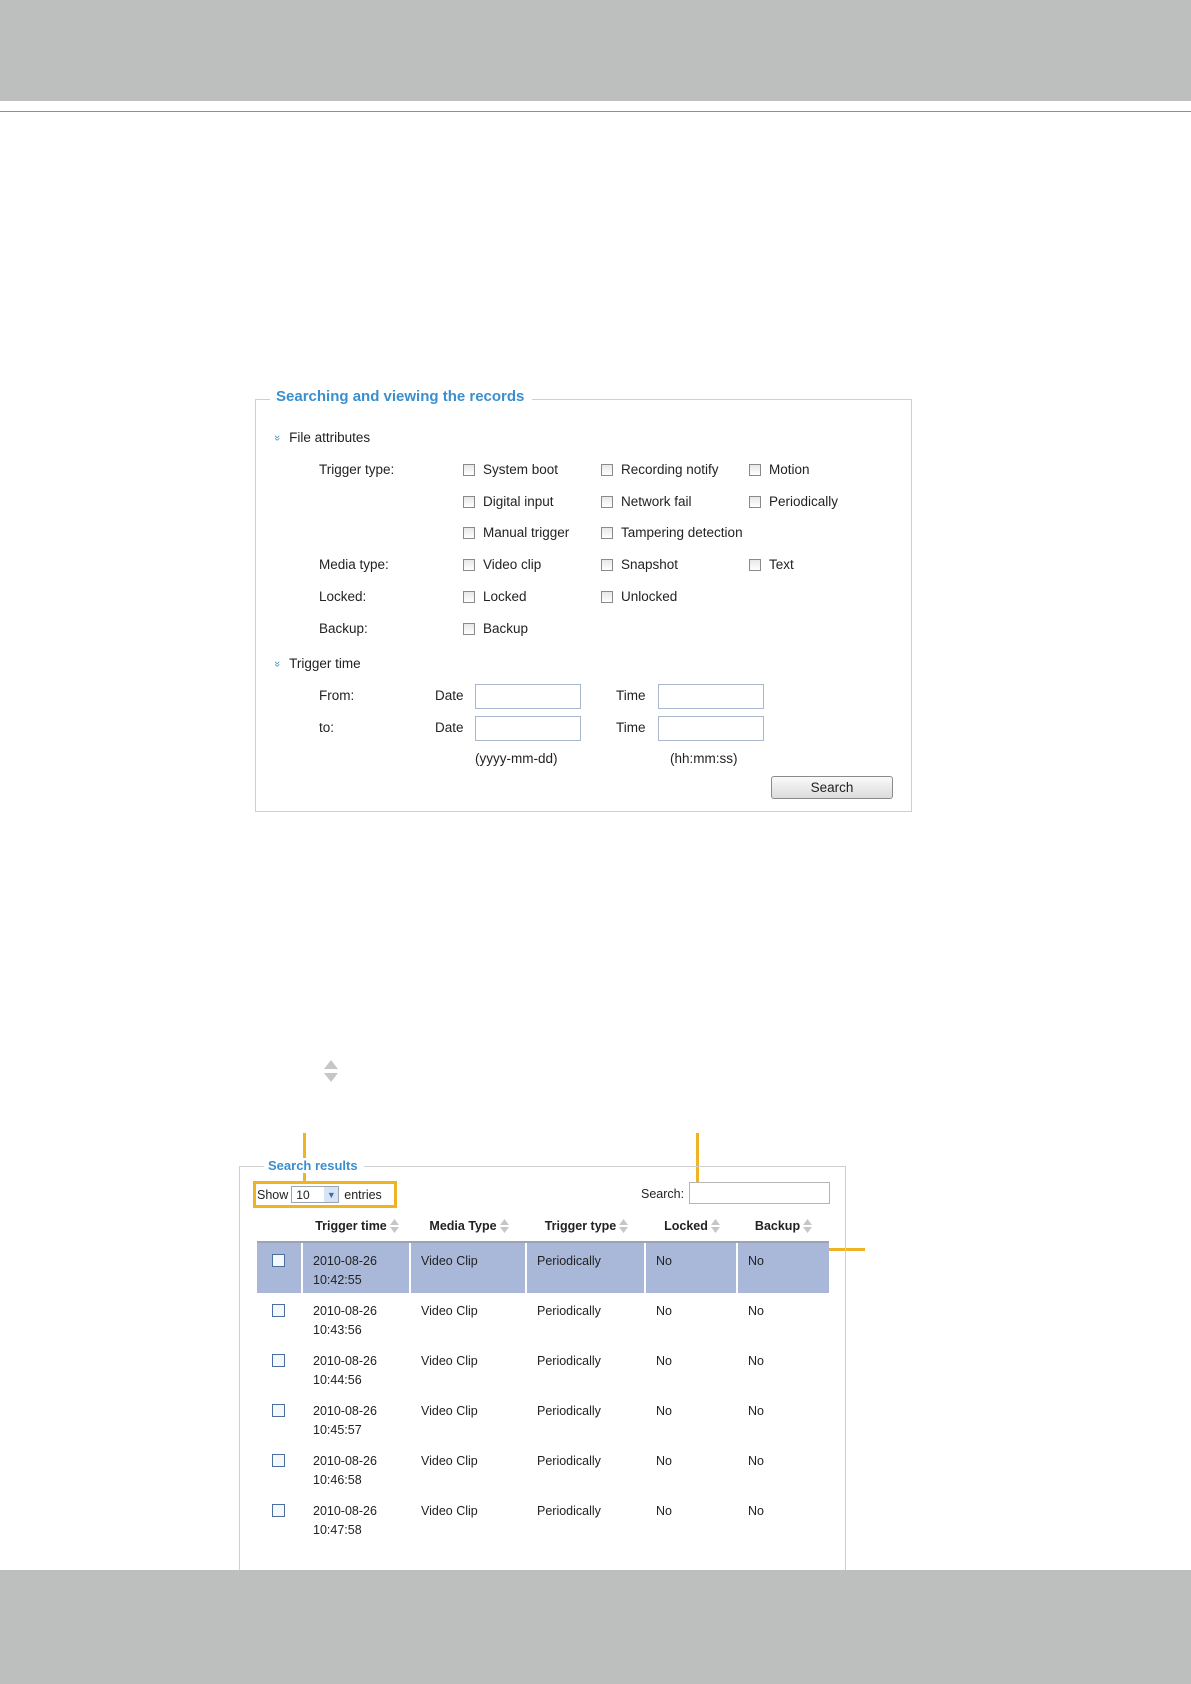  Describe the element at coordinates (357, 1468) in the screenshot. I see `trigger-time-cell: 2010-08-26 10:46:58` at that location.